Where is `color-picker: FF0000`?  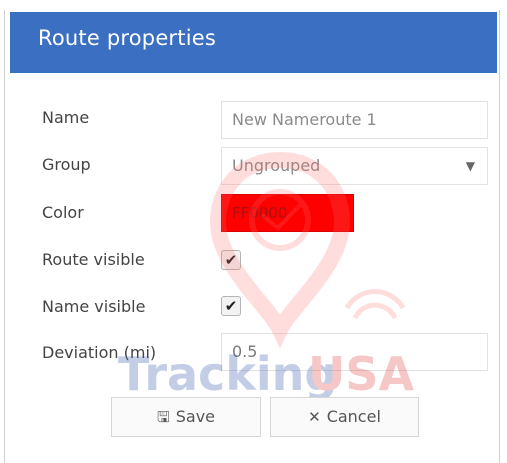 color-picker: FF0000 is located at coordinates (287, 213).